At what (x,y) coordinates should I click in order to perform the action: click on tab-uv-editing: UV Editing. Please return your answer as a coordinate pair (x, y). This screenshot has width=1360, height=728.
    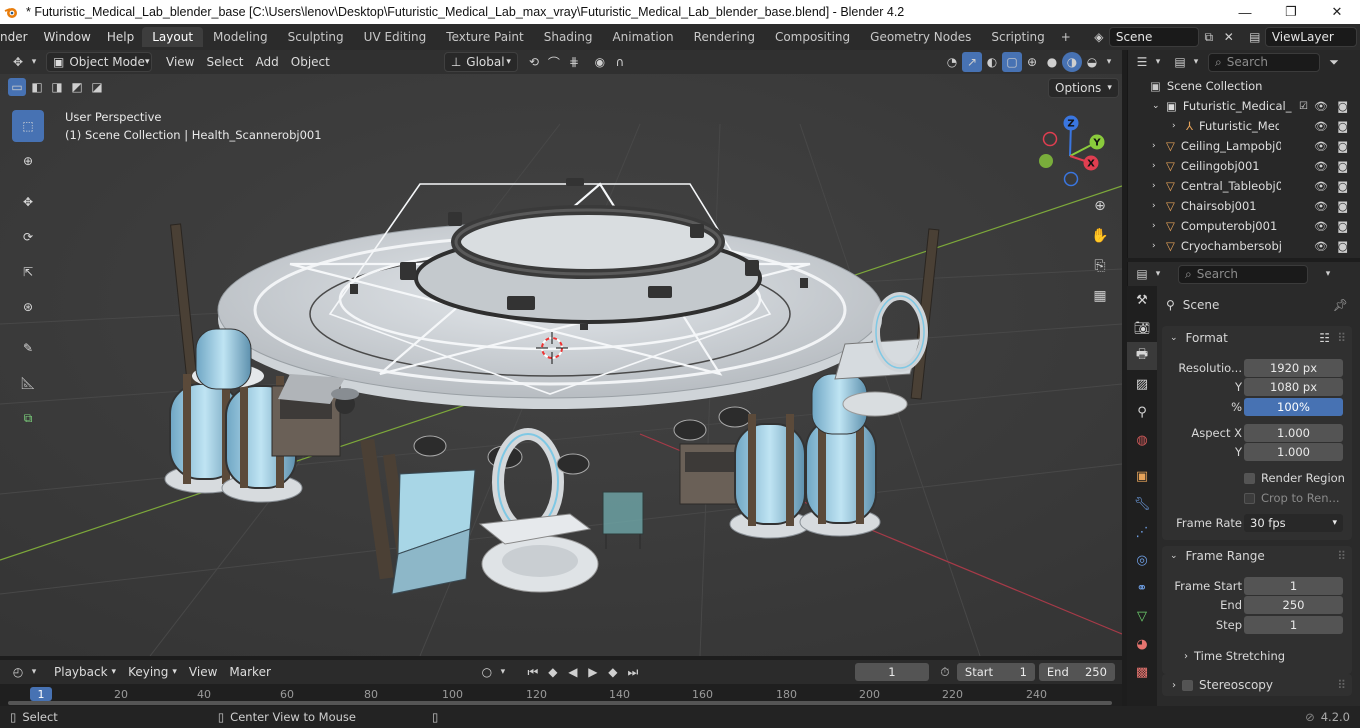
    Looking at the image, I should click on (395, 37).